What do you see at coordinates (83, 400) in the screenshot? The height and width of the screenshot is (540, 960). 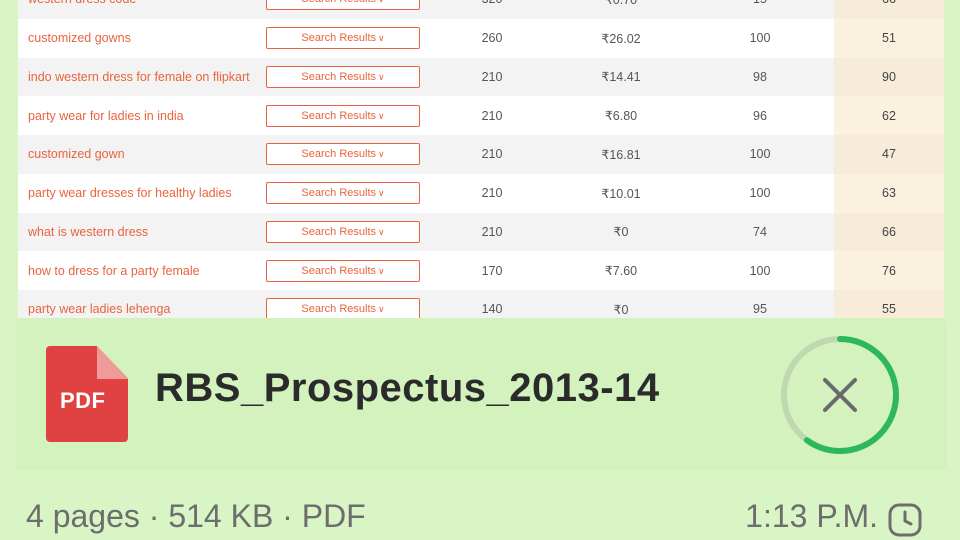 I see `pdf-icon-label: PDF` at bounding box center [83, 400].